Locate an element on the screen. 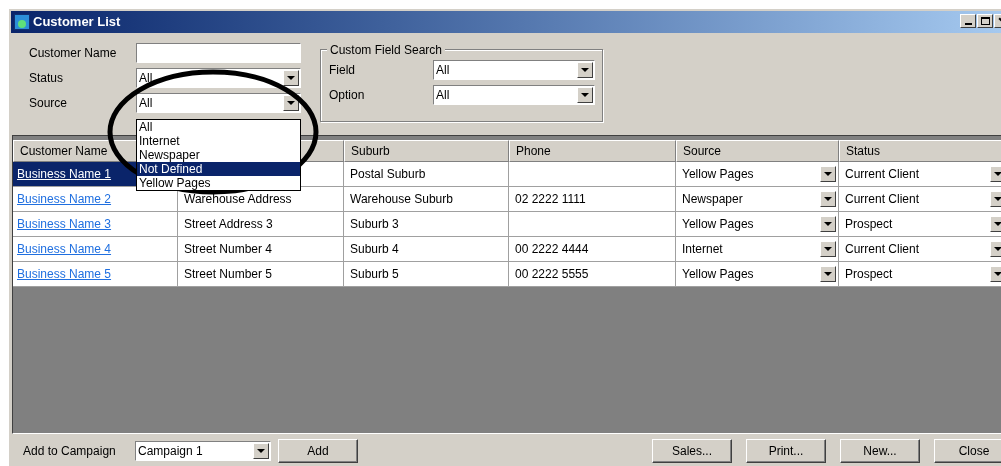 The image size is (1001, 466). field-label: Option is located at coordinates (347, 96).